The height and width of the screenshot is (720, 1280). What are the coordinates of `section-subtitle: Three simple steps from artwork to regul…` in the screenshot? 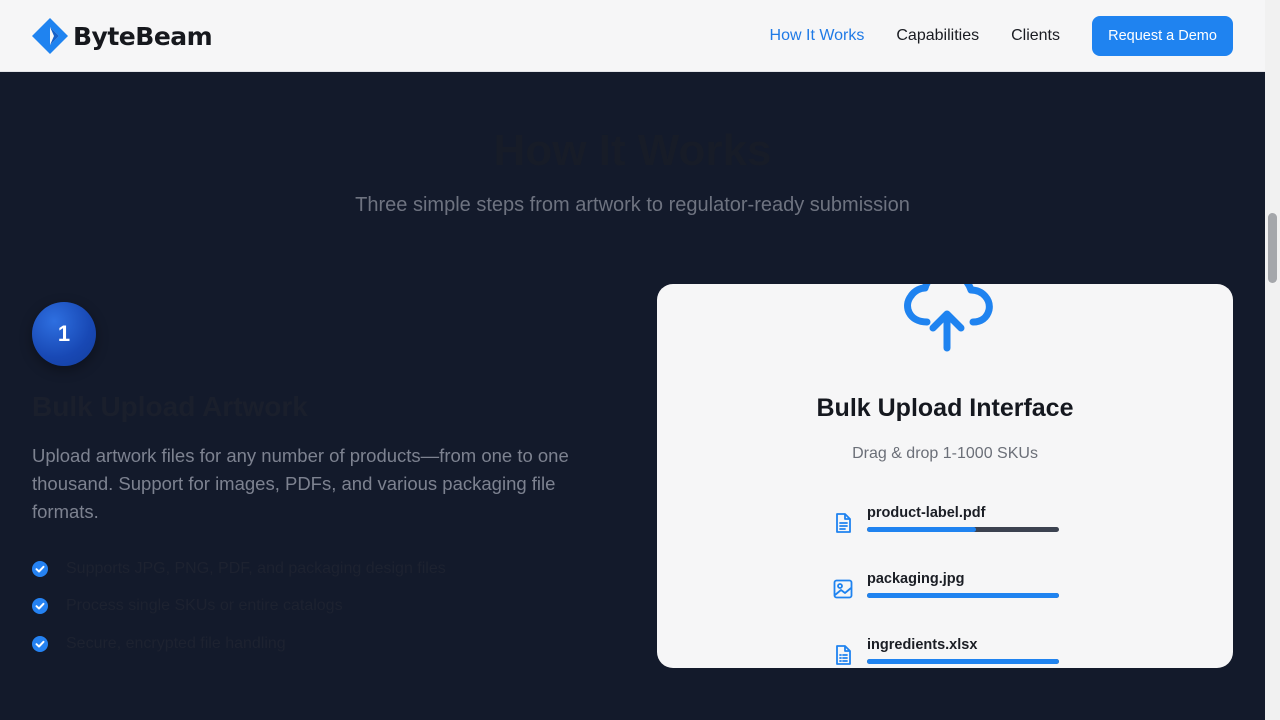 It's located at (632, 205).